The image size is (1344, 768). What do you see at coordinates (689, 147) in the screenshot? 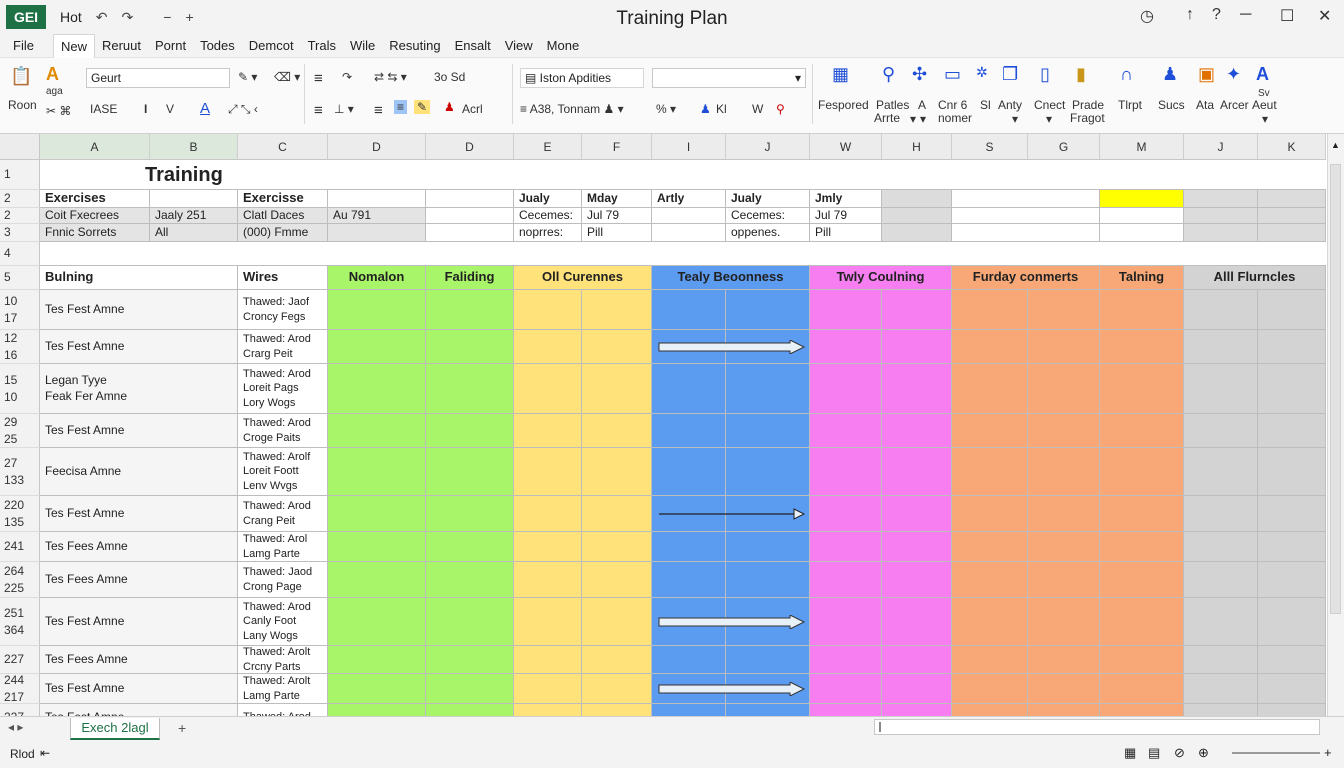
I see `column-header-i: I` at bounding box center [689, 147].